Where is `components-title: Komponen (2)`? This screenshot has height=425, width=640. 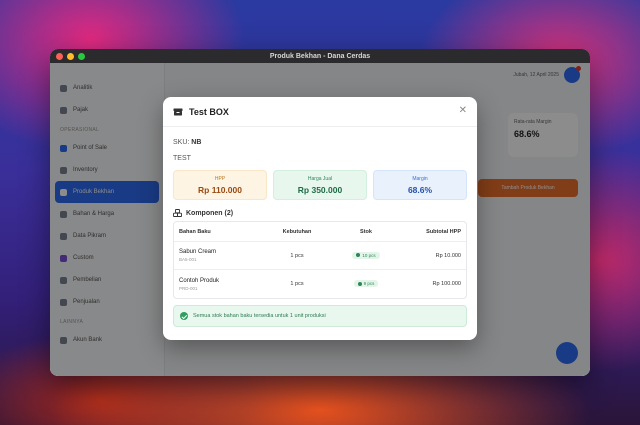
components-title: Komponen (2) is located at coordinates (210, 213).